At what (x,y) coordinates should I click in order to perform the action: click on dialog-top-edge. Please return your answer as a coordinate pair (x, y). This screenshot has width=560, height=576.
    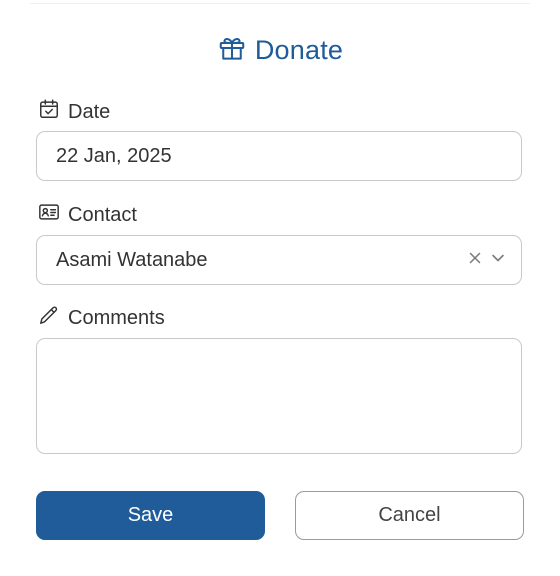
    Looking at the image, I should click on (280, 2).